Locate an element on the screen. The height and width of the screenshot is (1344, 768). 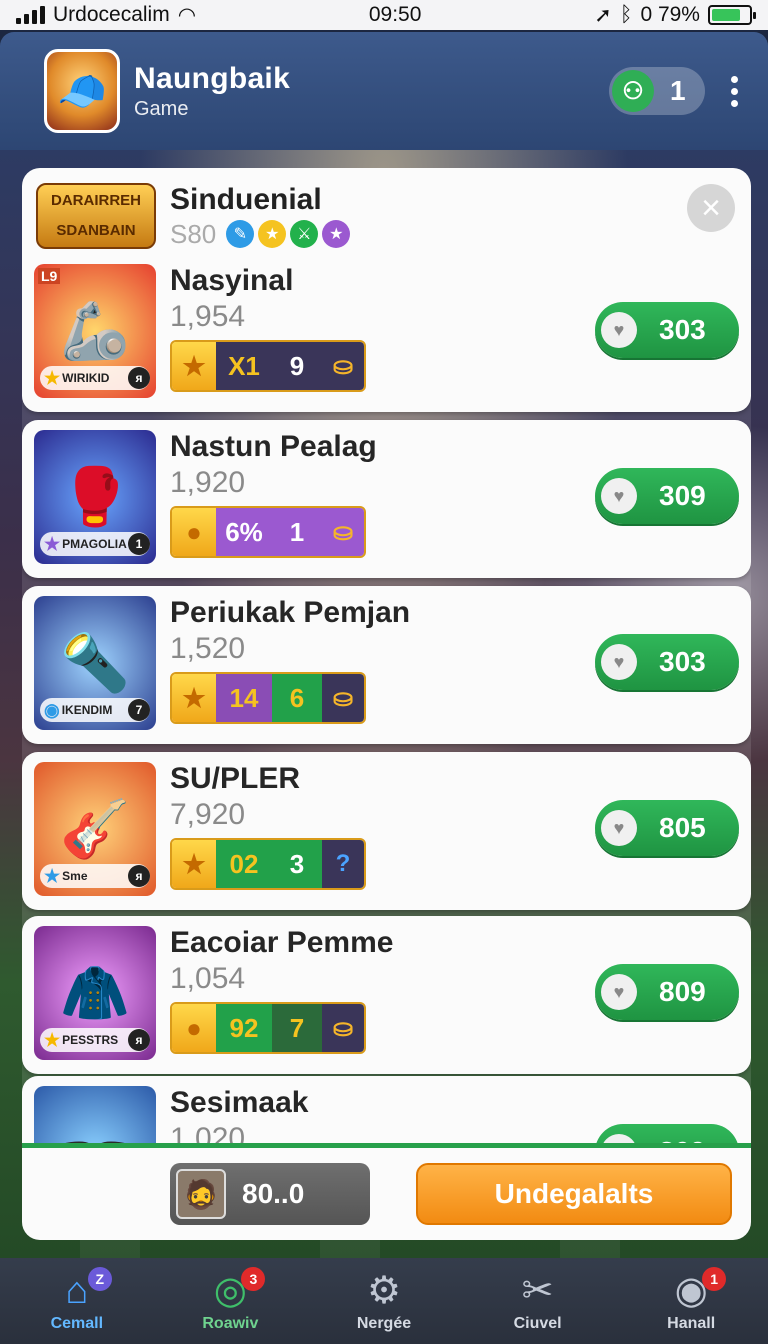
more-menu-icon is located at coordinates (734, 91).